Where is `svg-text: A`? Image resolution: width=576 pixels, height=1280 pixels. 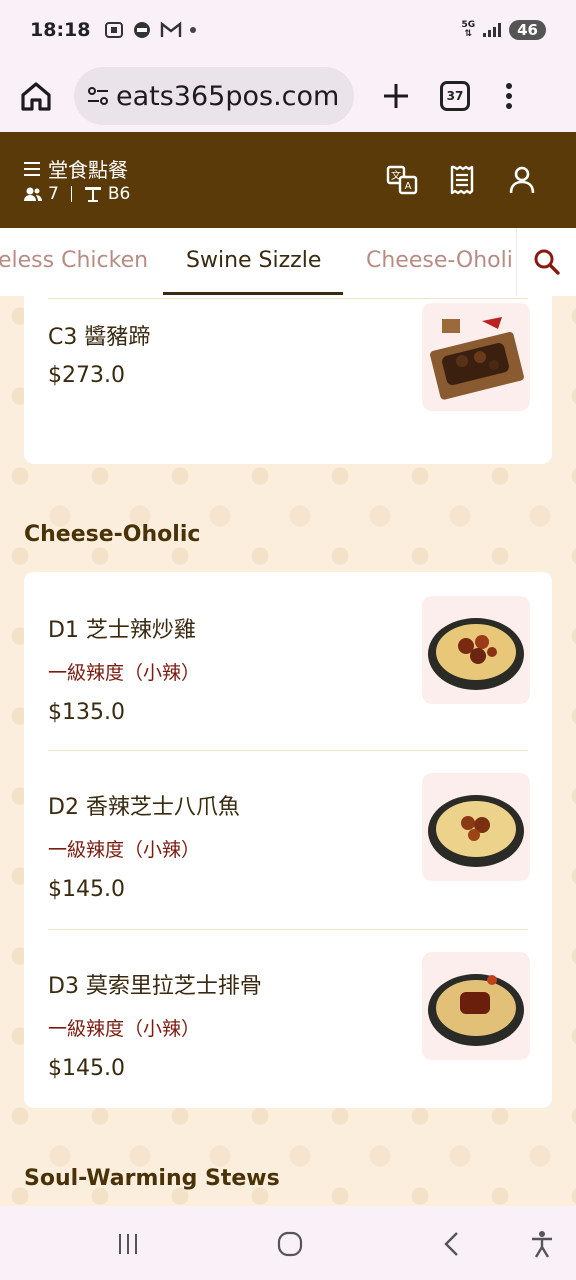 svg-text: A is located at coordinates (408, 186).